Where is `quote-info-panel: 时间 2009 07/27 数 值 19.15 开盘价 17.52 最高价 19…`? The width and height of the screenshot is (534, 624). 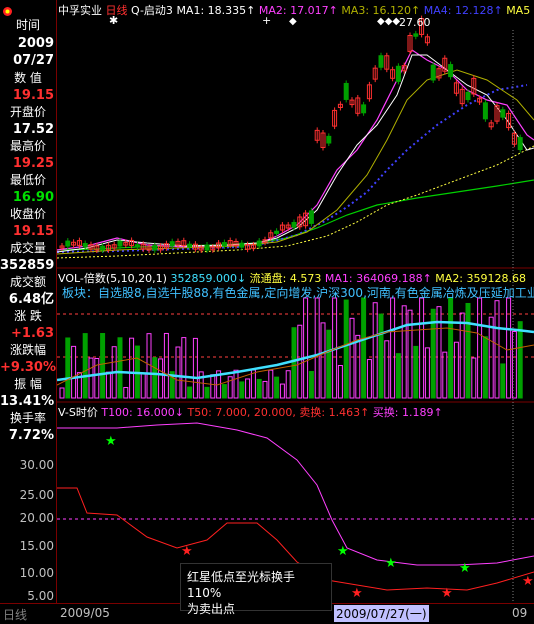 quote-info-panel: 时间 2009 07/27 数 值 19.15 开盘价 17.52 最高价 19… is located at coordinates (28, 223).